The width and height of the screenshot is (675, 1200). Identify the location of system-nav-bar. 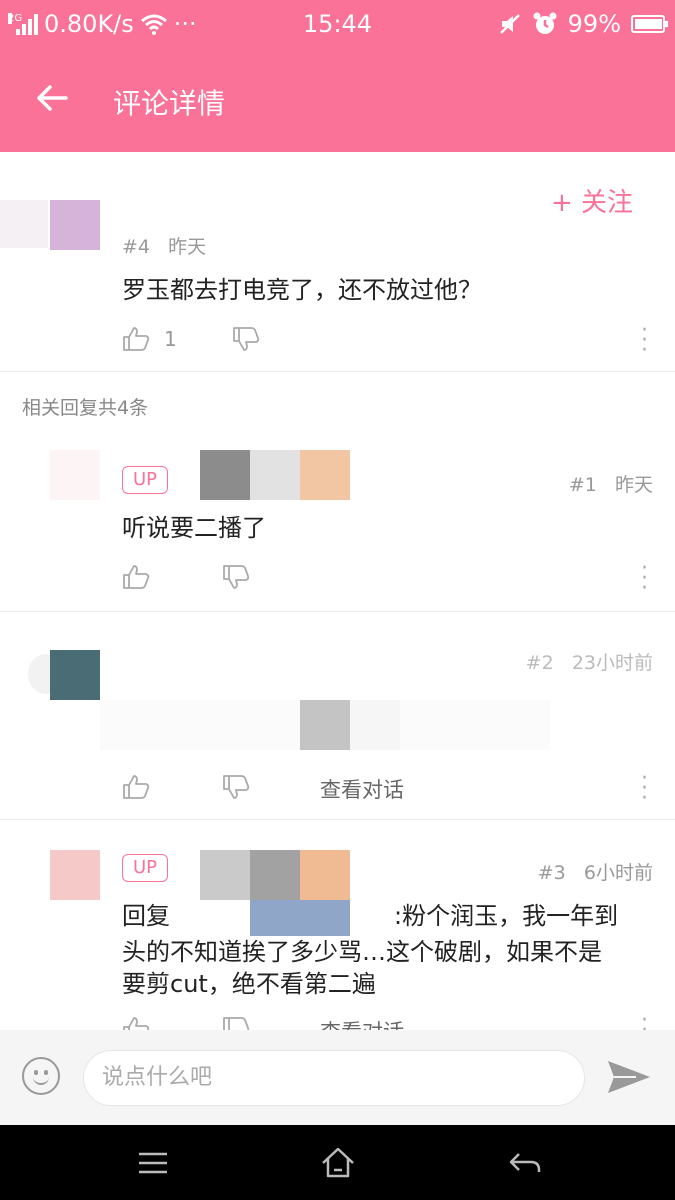
(337, 1162).